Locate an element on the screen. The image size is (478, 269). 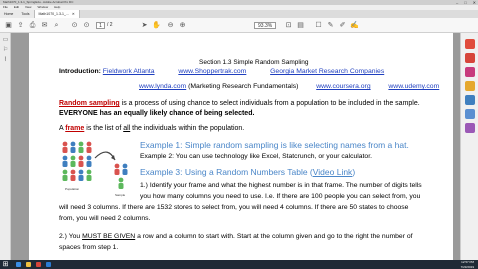
right-tools-panel is located at coordinates (469, 146).